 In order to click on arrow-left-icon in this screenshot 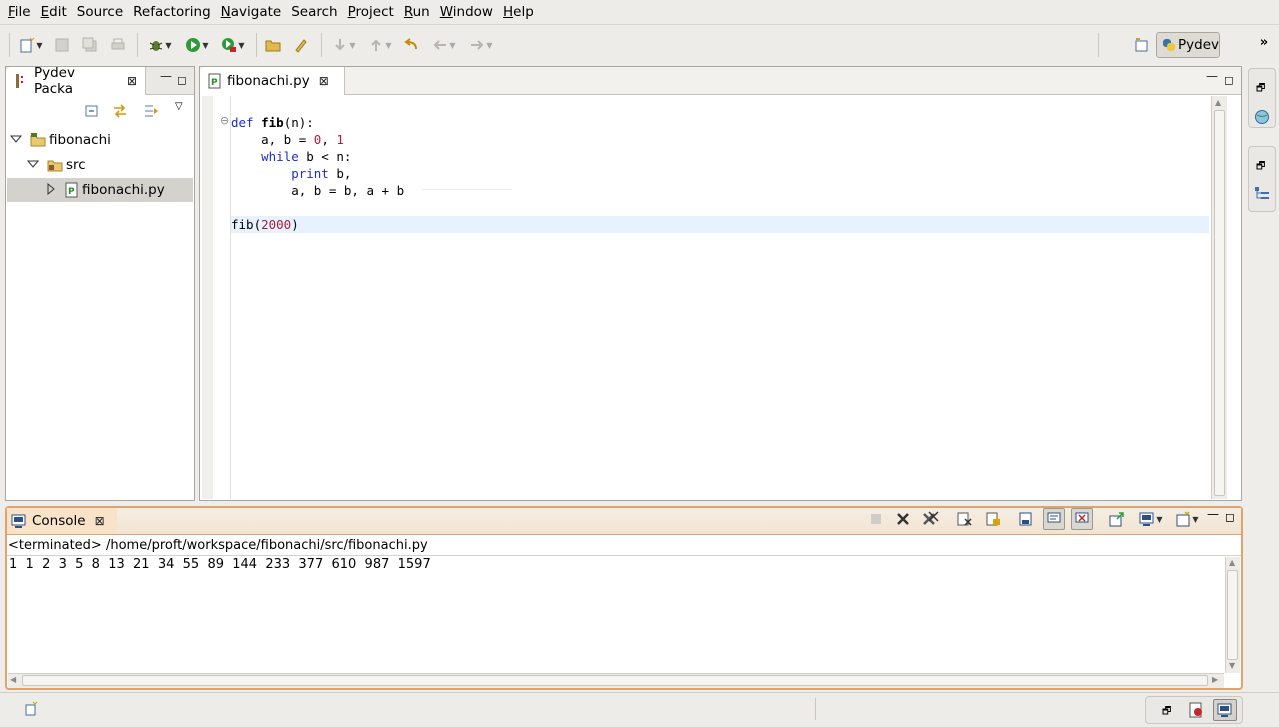, I will do `click(440, 45)`.